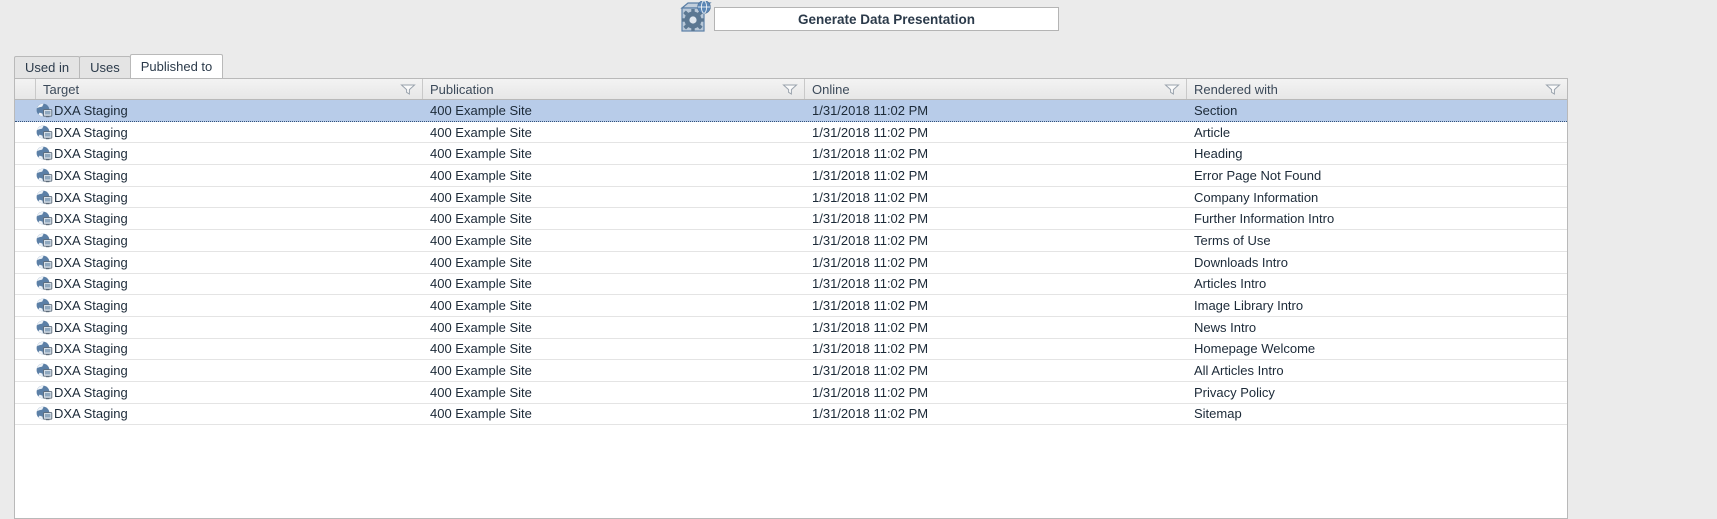 The width and height of the screenshot is (1717, 519). I want to click on column-header-rendered-with: Rendered with, so click(1377, 89).